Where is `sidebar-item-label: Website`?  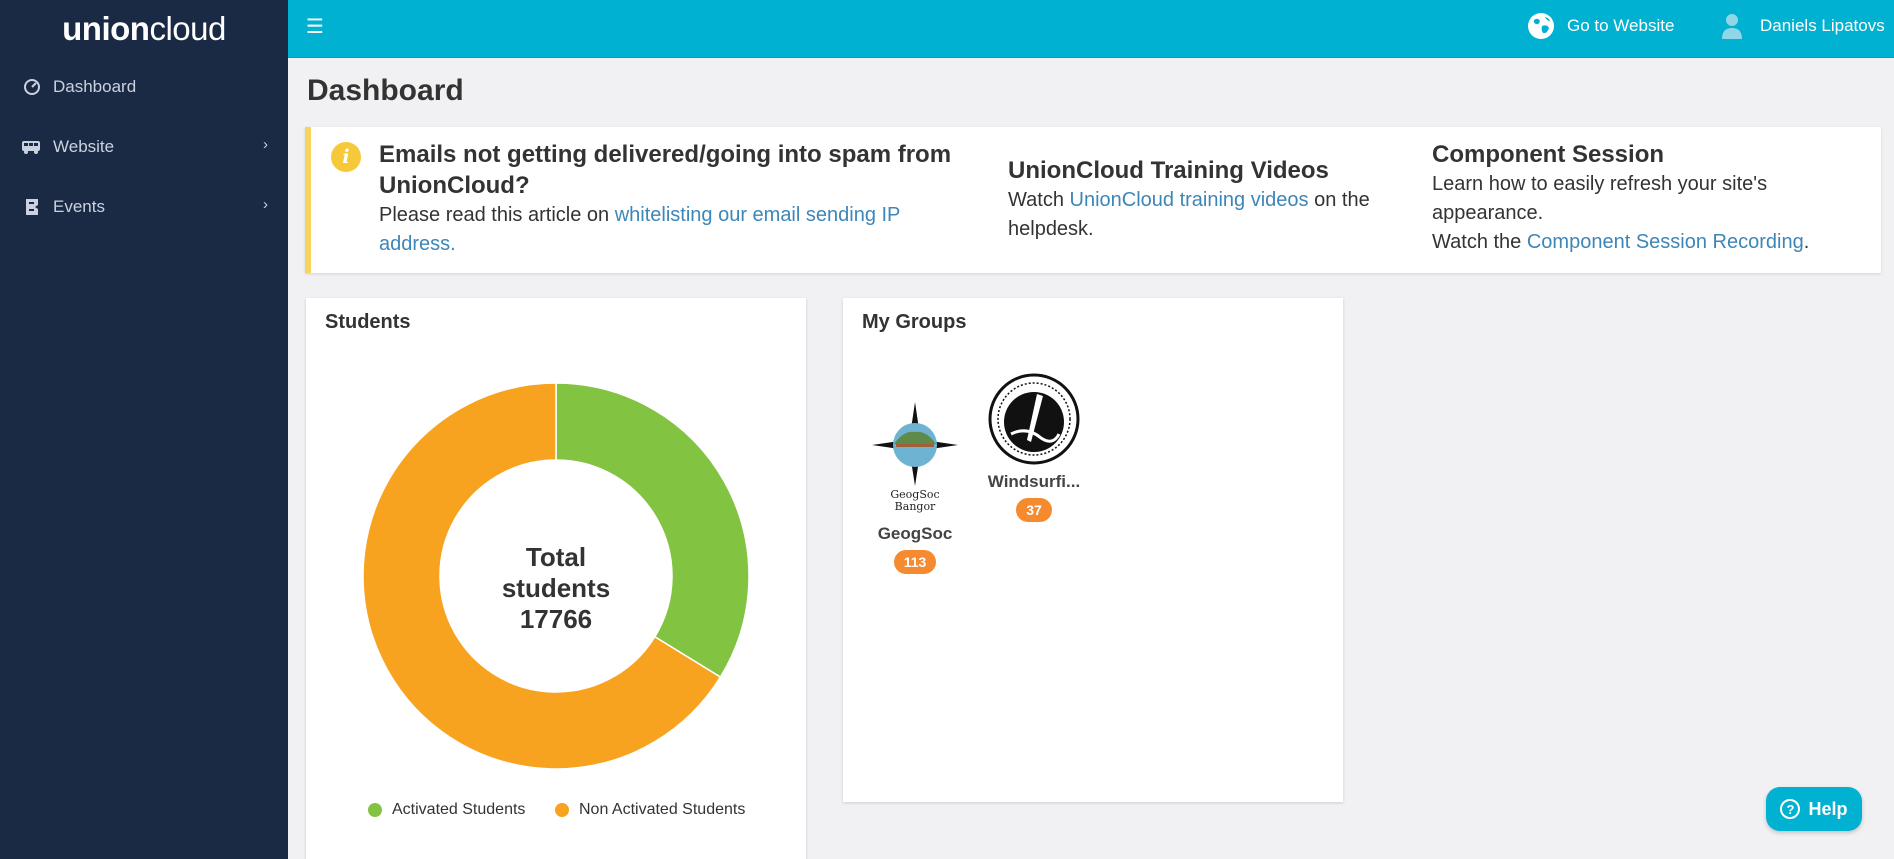
sidebar-item-label: Website is located at coordinates (84, 146).